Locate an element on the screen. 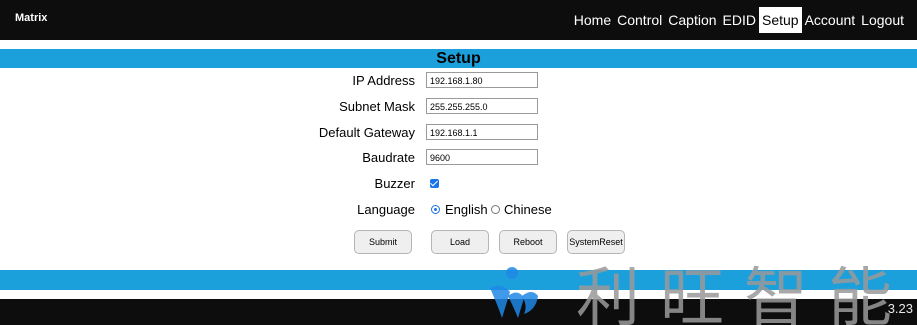 This screenshot has width=917, height=325. reboot-button: Reboot is located at coordinates (528, 242).